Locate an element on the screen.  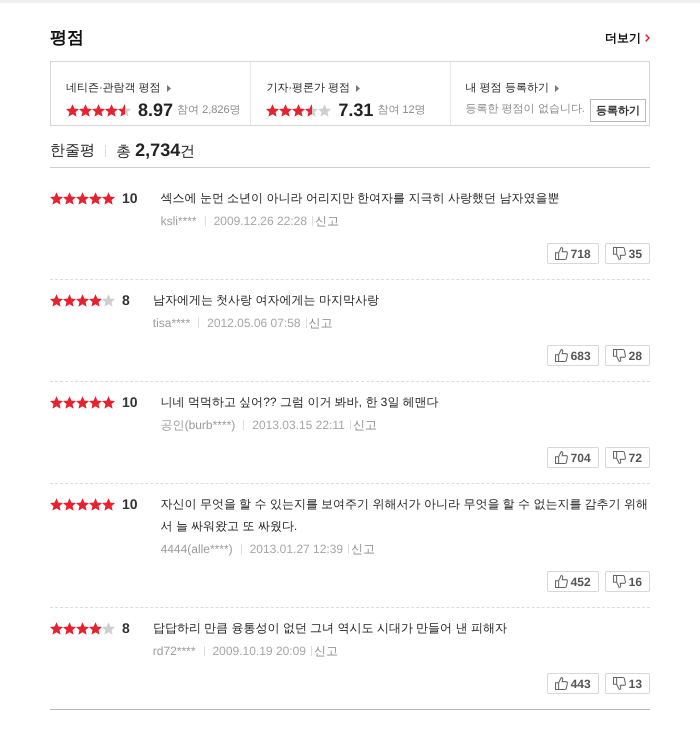
participant-count: 참여 12명 is located at coordinates (401, 110).